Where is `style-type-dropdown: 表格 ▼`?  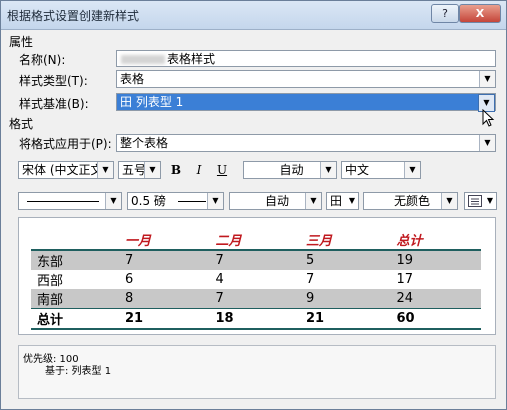 style-type-dropdown: 表格 ▼ is located at coordinates (306, 79).